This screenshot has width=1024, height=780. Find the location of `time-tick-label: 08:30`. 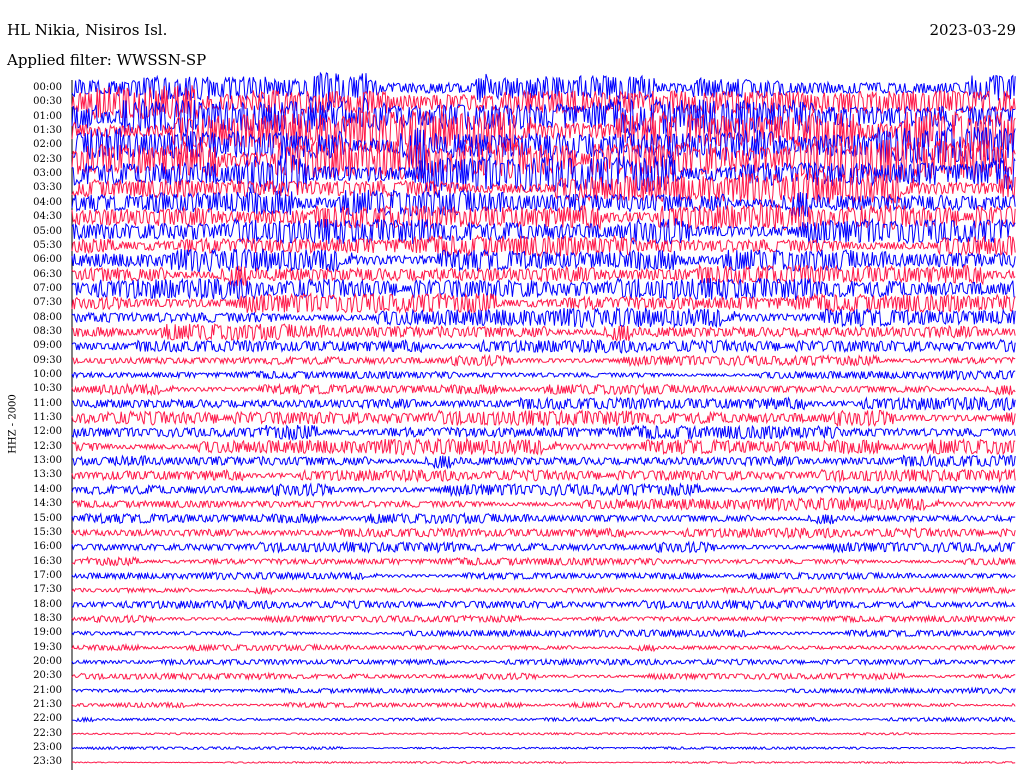

time-tick-label: 08:30 is located at coordinates (47, 331).